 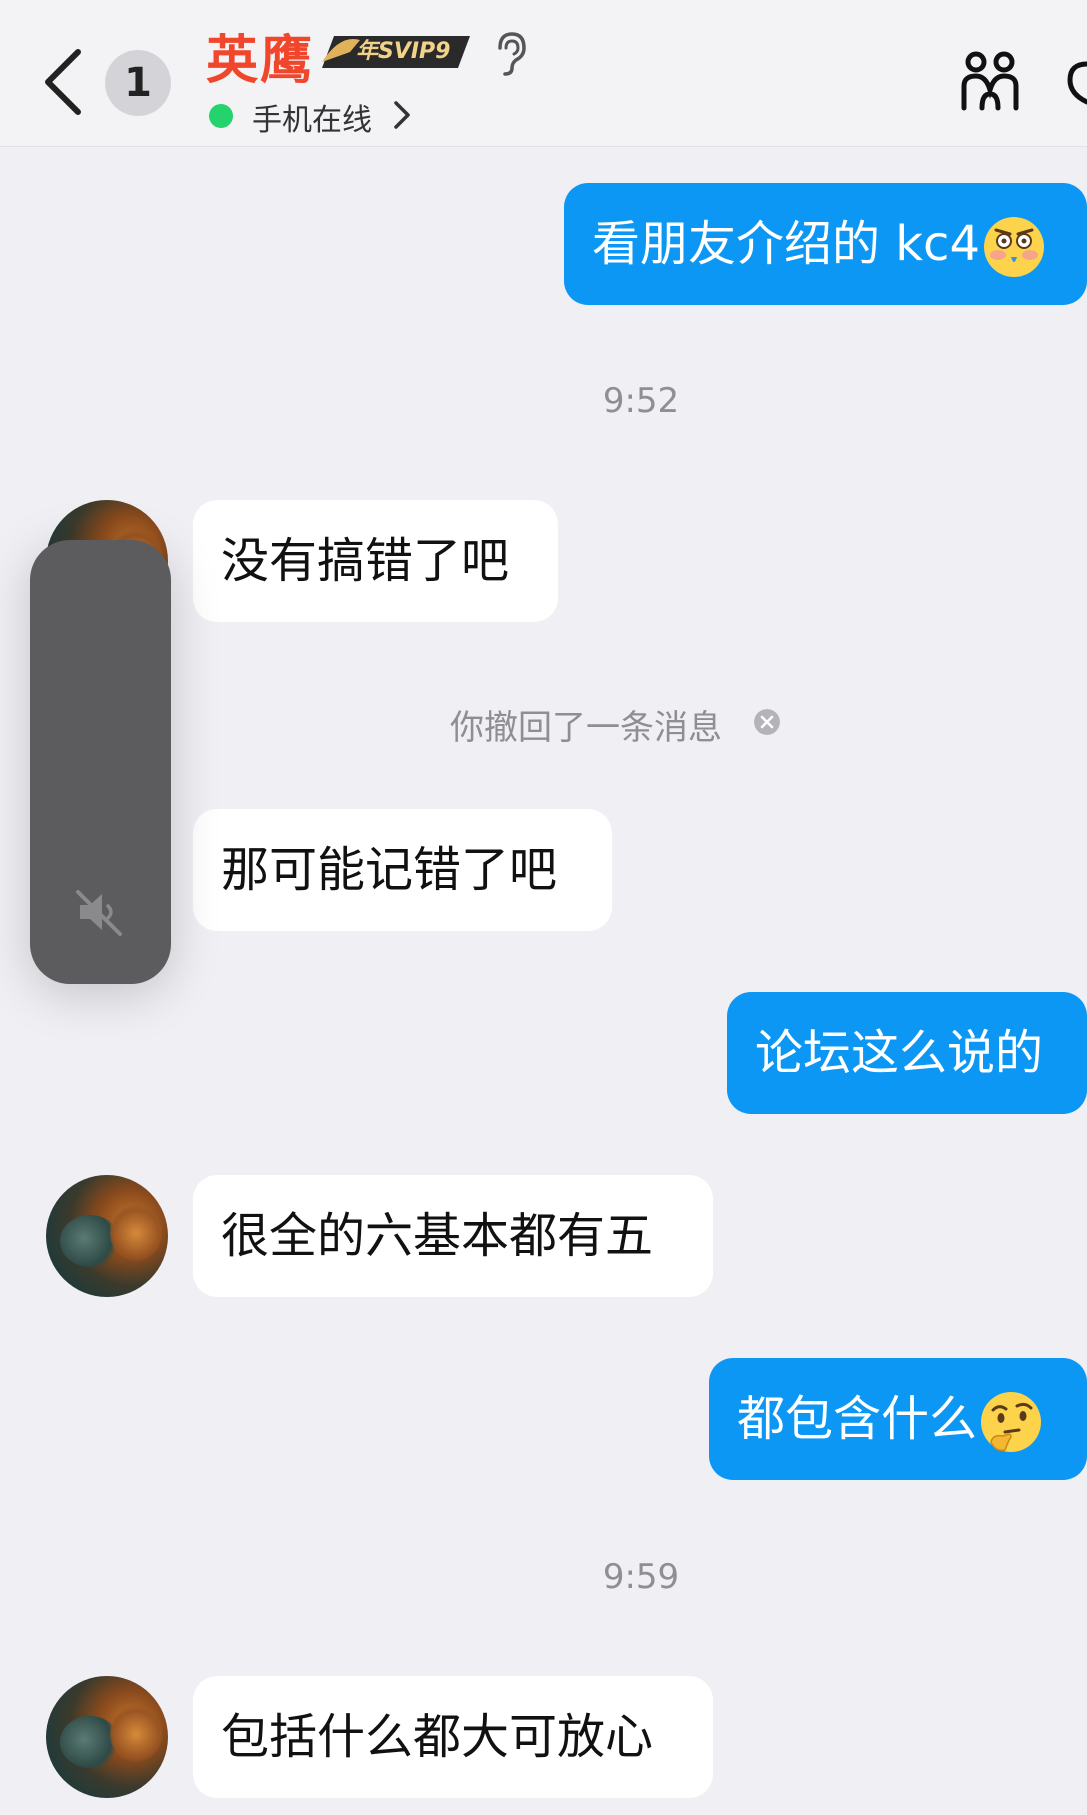 I want to click on message-text: 论坛这么说的, so click(x=899, y=1053).